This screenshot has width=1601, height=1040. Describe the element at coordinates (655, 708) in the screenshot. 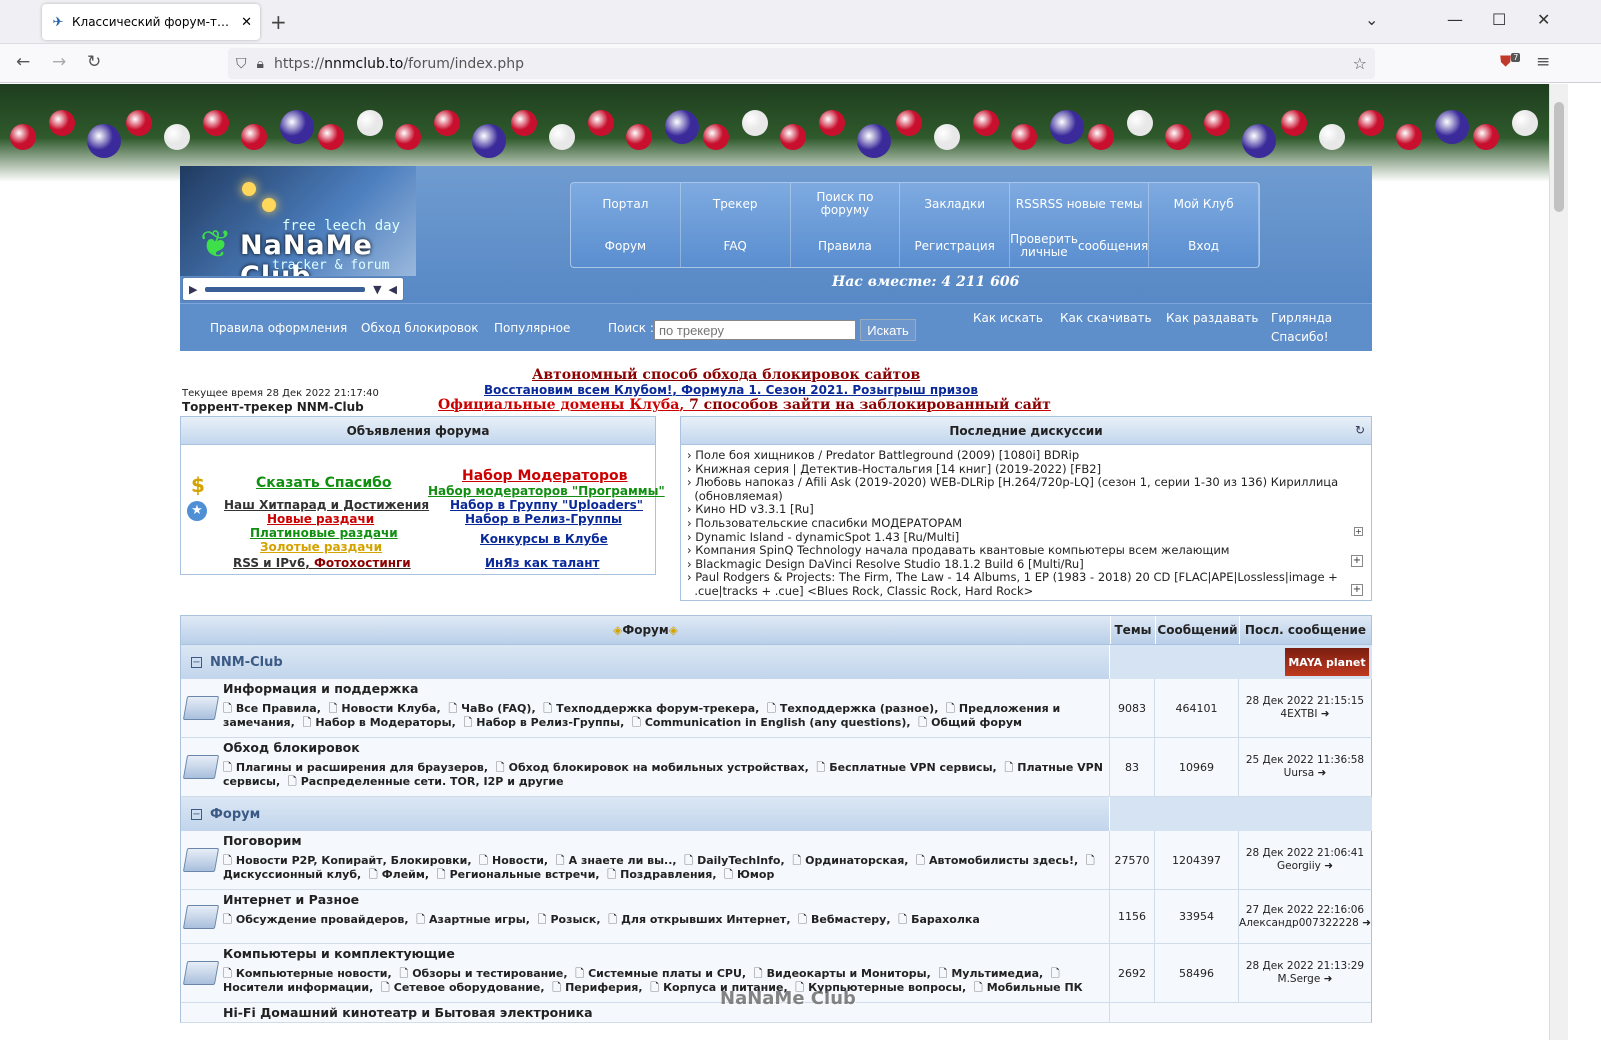

I see `subforum-link: Техподдержка форум-трекера` at that location.